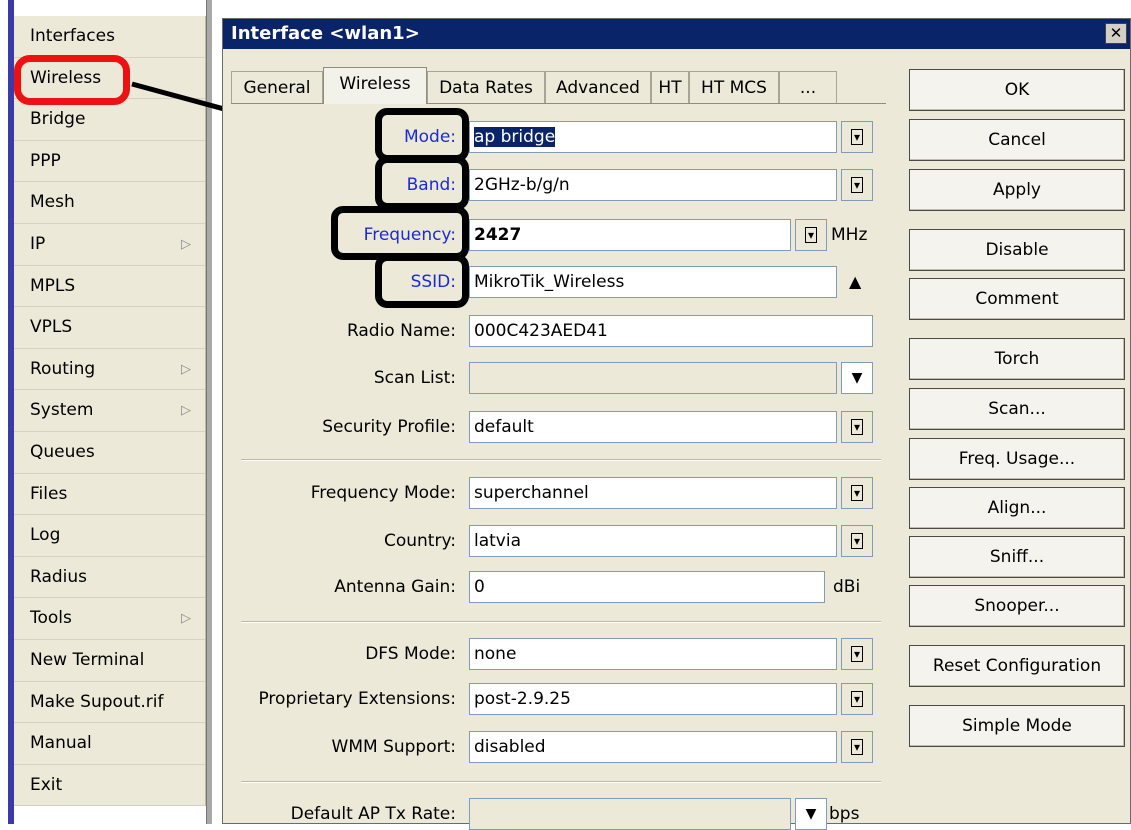 This screenshot has height=830, width=1131. I want to click on sidebar-item-label: System, so click(62, 410).